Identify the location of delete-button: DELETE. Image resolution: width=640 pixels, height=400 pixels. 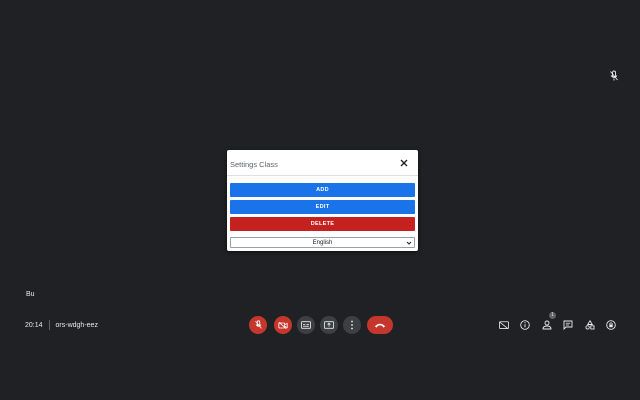
(322, 224).